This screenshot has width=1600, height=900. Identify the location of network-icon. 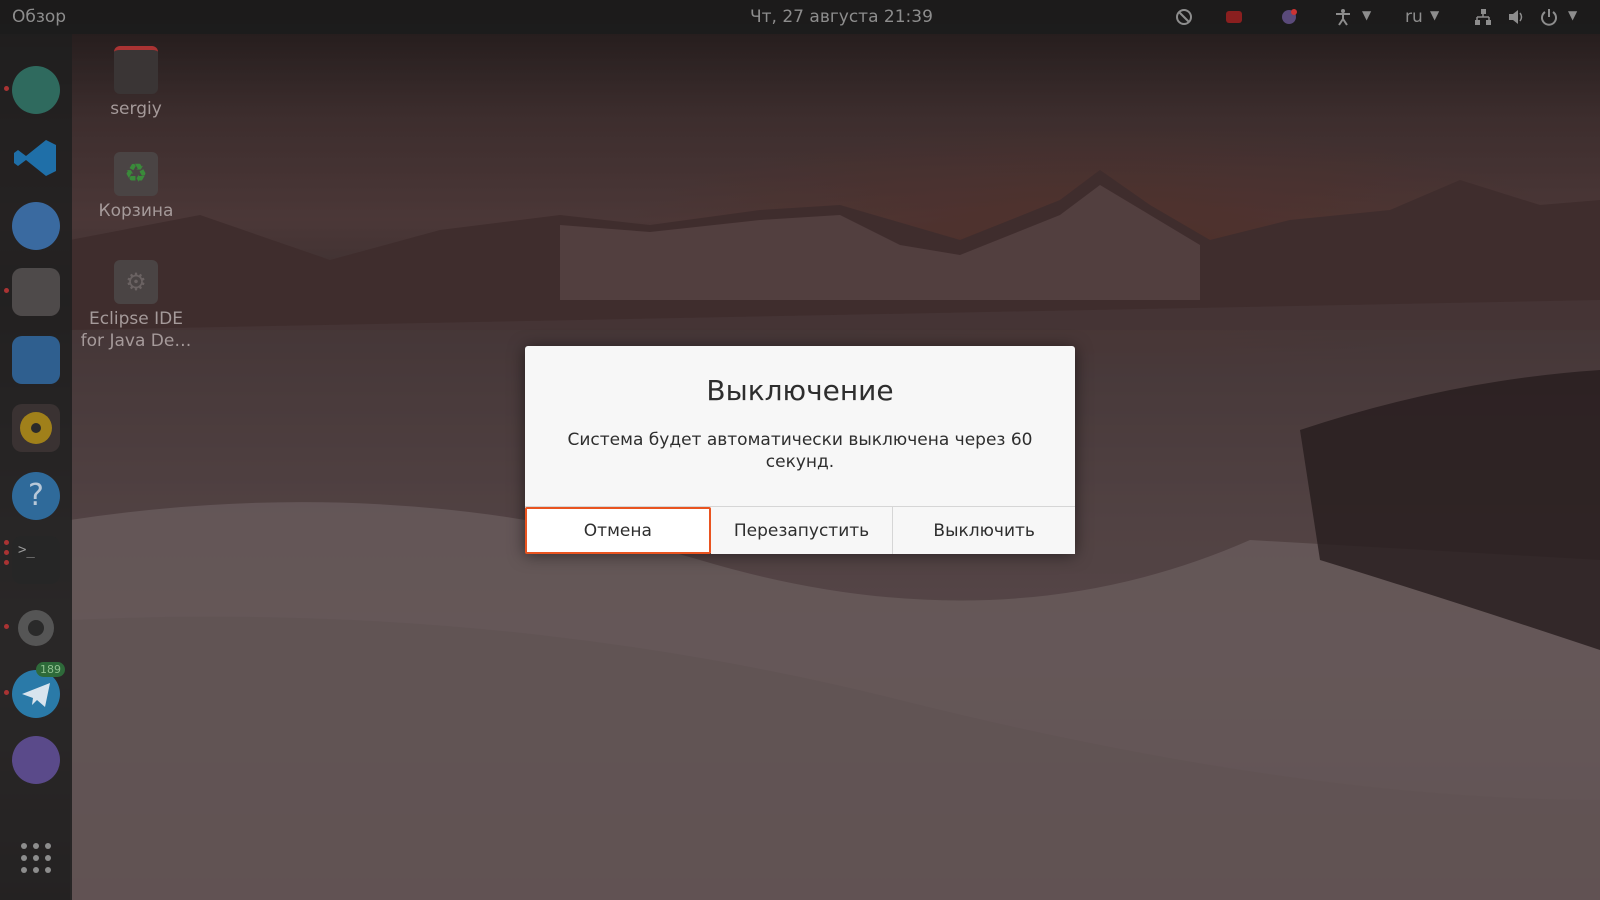
(1483, 17).